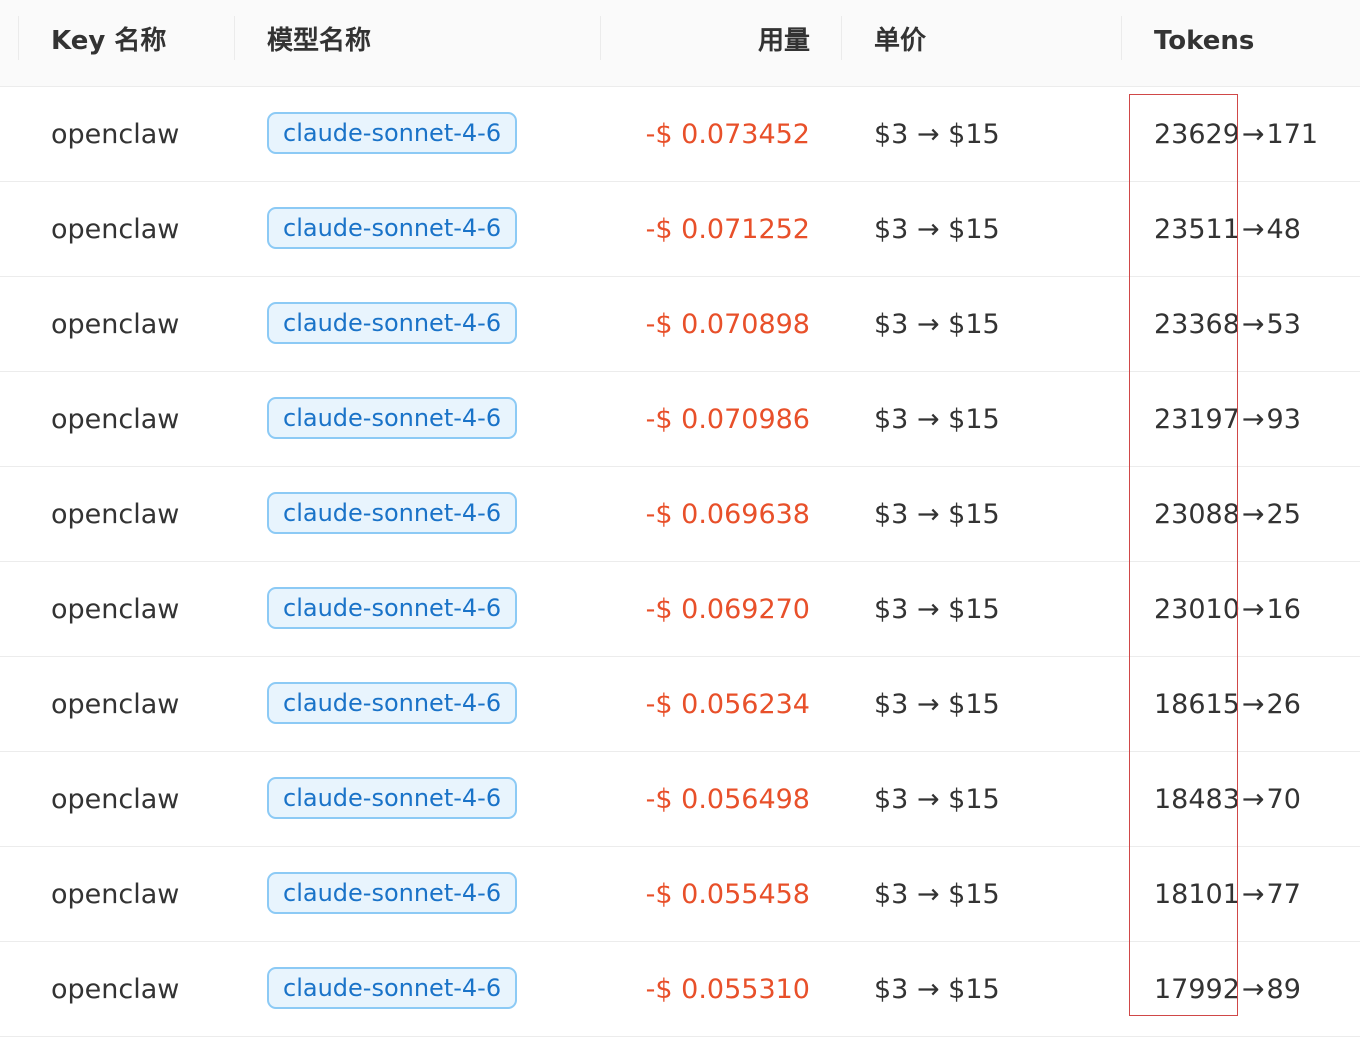  What do you see at coordinates (1197, 324) in the screenshot?
I see `tokens-input: 23368` at bounding box center [1197, 324].